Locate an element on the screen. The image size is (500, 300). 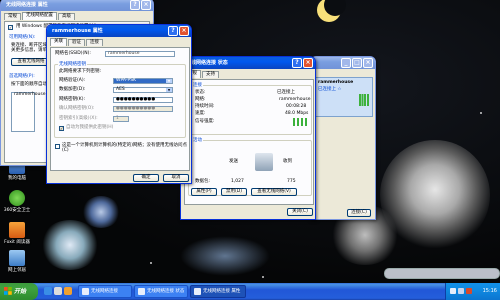
group-title: 活动 is located at coordinates (197, 140).